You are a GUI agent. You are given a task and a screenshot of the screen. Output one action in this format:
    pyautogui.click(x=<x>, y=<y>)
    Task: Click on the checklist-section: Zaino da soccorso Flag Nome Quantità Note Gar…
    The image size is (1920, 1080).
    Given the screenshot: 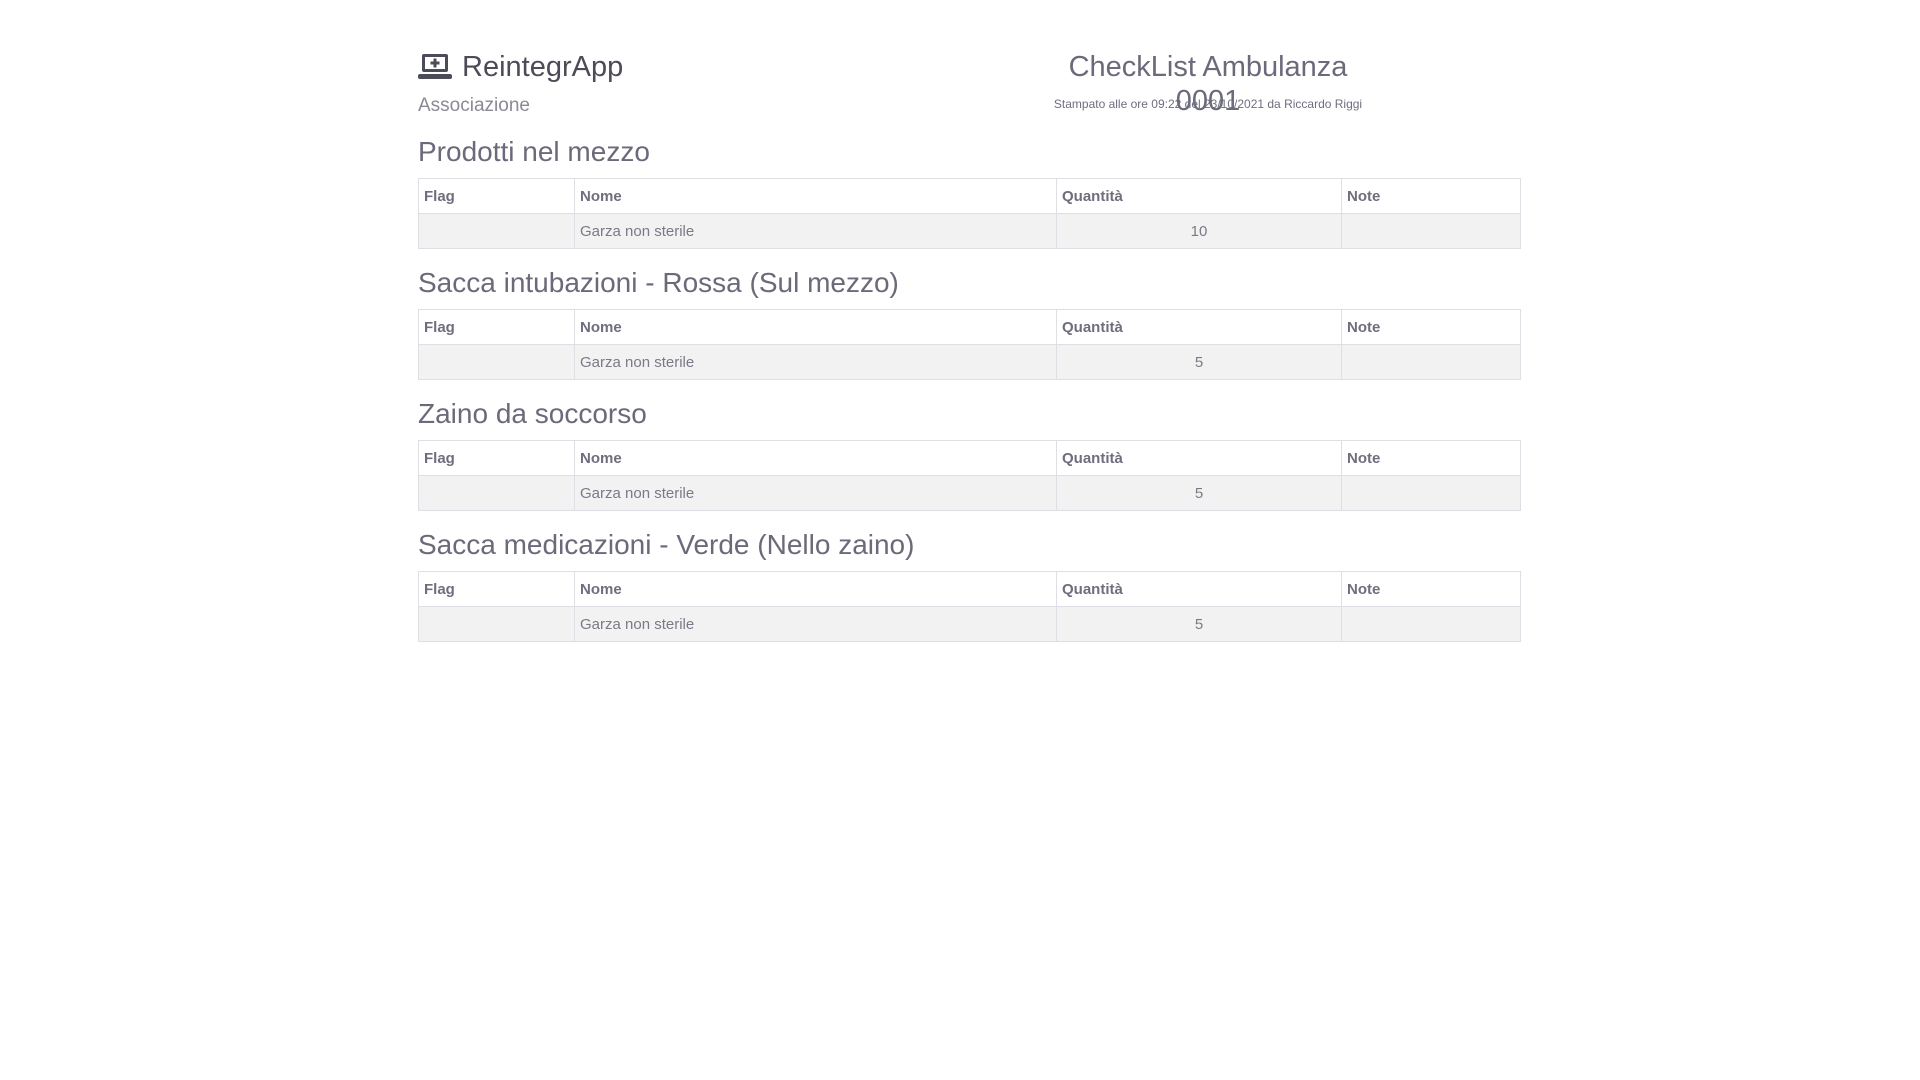 What is the action you would take?
    pyautogui.click(x=969, y=453)
    